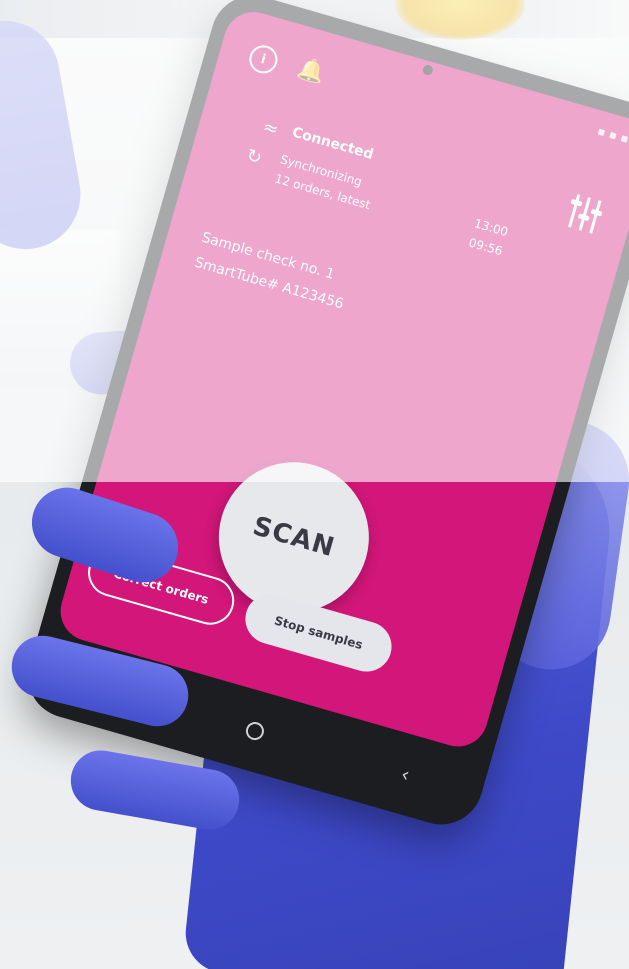  Describe the element at coordinates (322, 192) in the screenshot. I see `orders-status: 12 orders, latest` at that location.